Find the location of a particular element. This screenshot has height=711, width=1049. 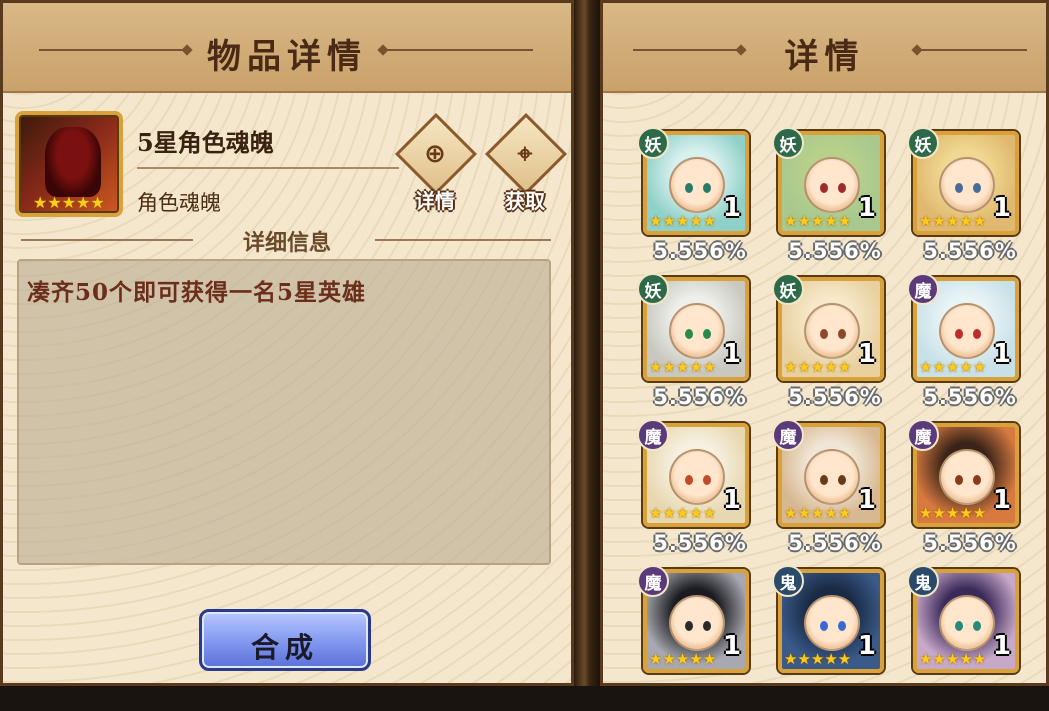

obtain-button: ⌖ 获取 is located at coordinates (525, 162).